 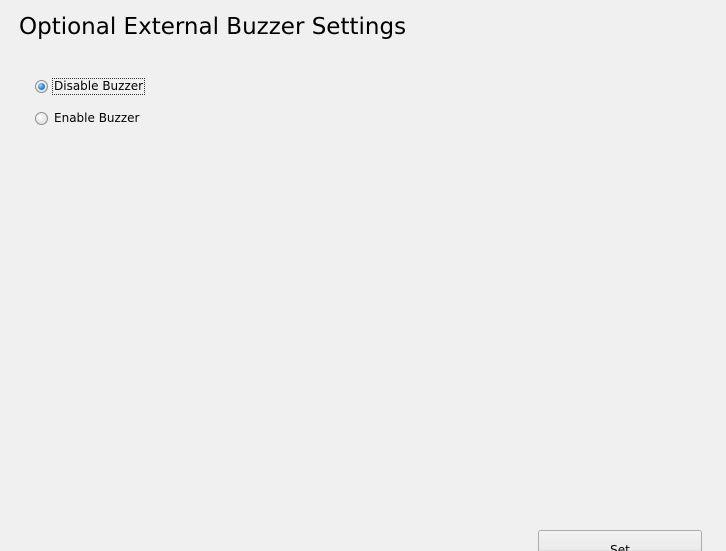 I want to click on set-button: Set, so click(x=620, y=540).